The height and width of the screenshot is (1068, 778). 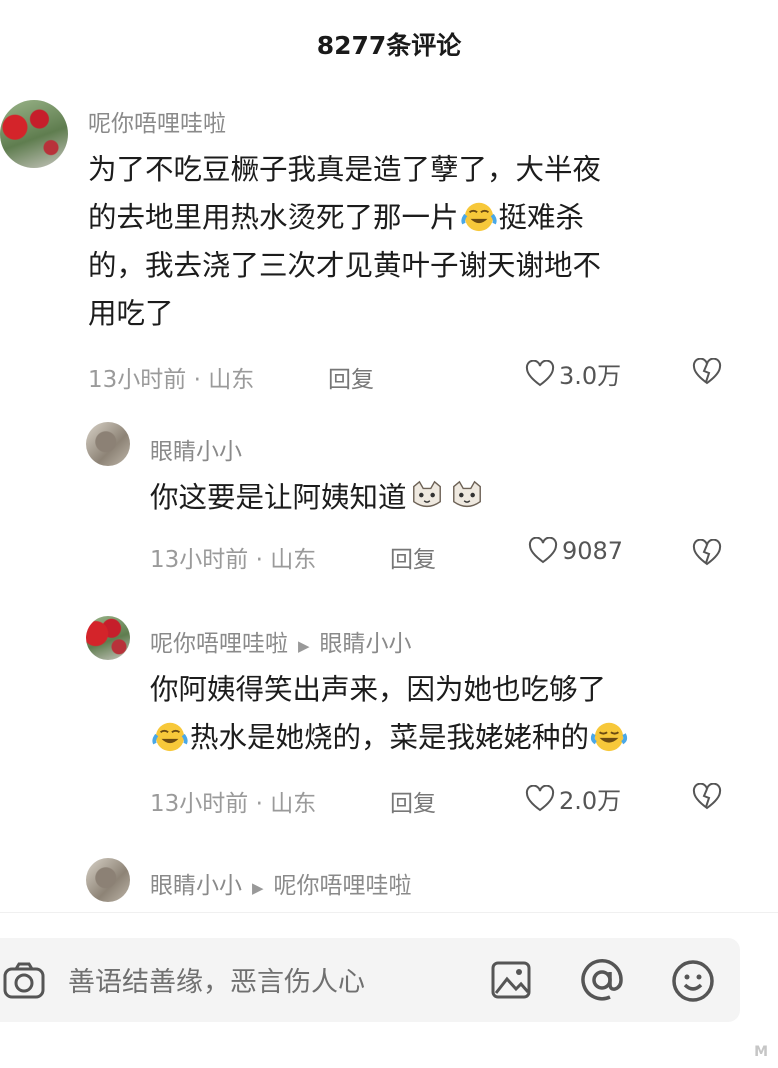 What do you see at coordinates (593, 551) in the screenshot?
I see `like-count: 9087` at bounding box center [593, 551].